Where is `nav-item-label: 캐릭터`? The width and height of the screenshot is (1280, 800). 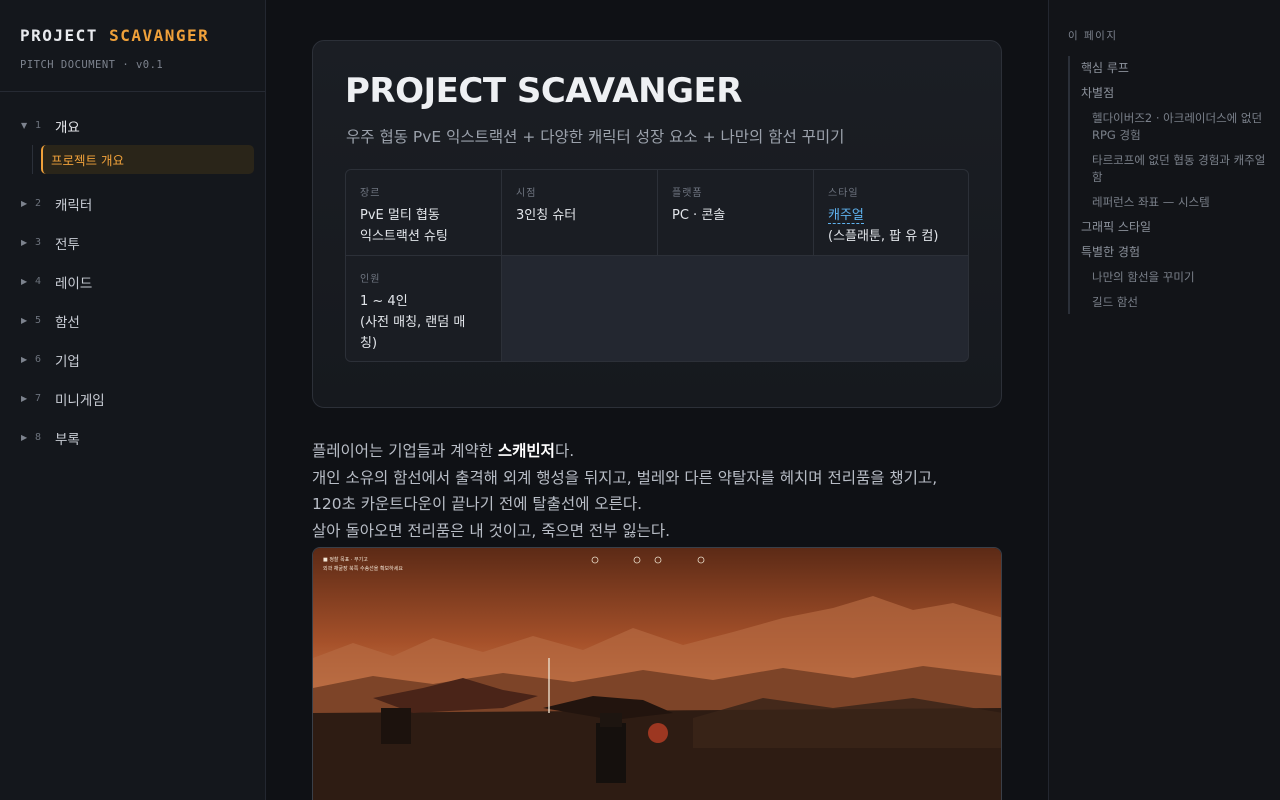
nav-item-label: 캐릭터 is located at coordinates (74, 205).